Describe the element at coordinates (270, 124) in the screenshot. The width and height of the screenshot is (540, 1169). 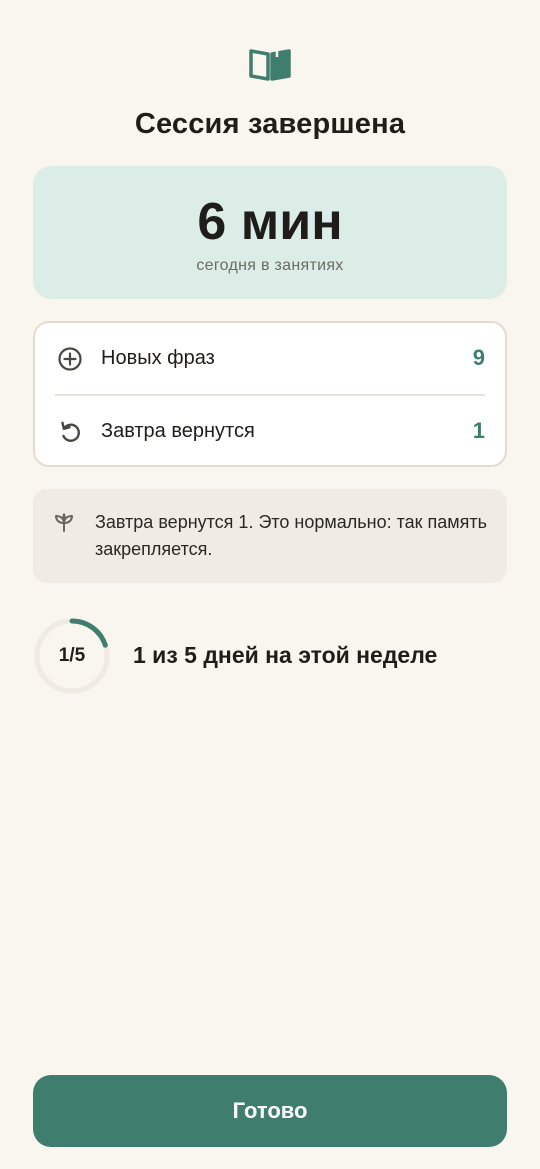
I see `page-title: Сессия завершена` at that location.